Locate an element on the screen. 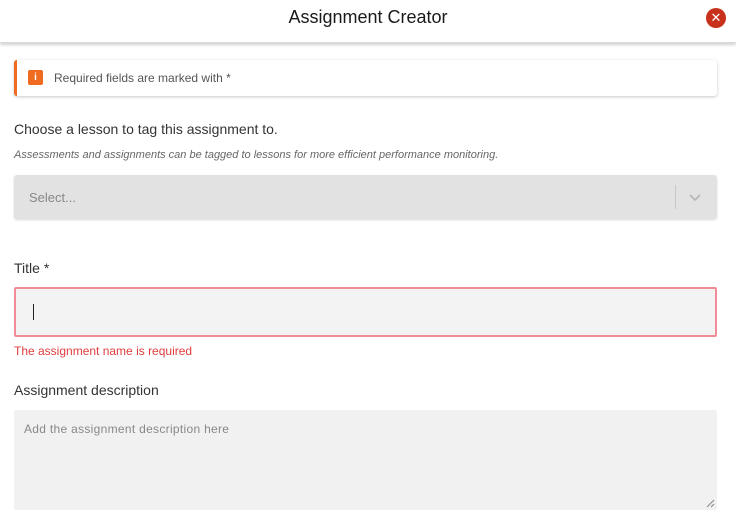 The image size is (736, 529). resize-handle-icon is located at coordinates (710, 503).